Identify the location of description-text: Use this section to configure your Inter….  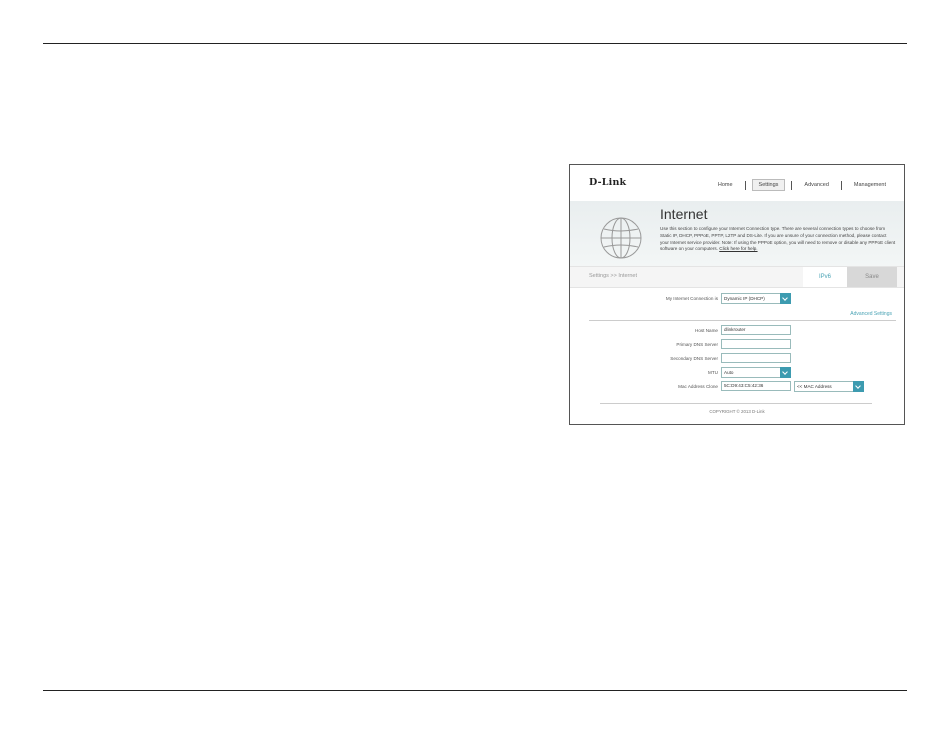
(778, 239).